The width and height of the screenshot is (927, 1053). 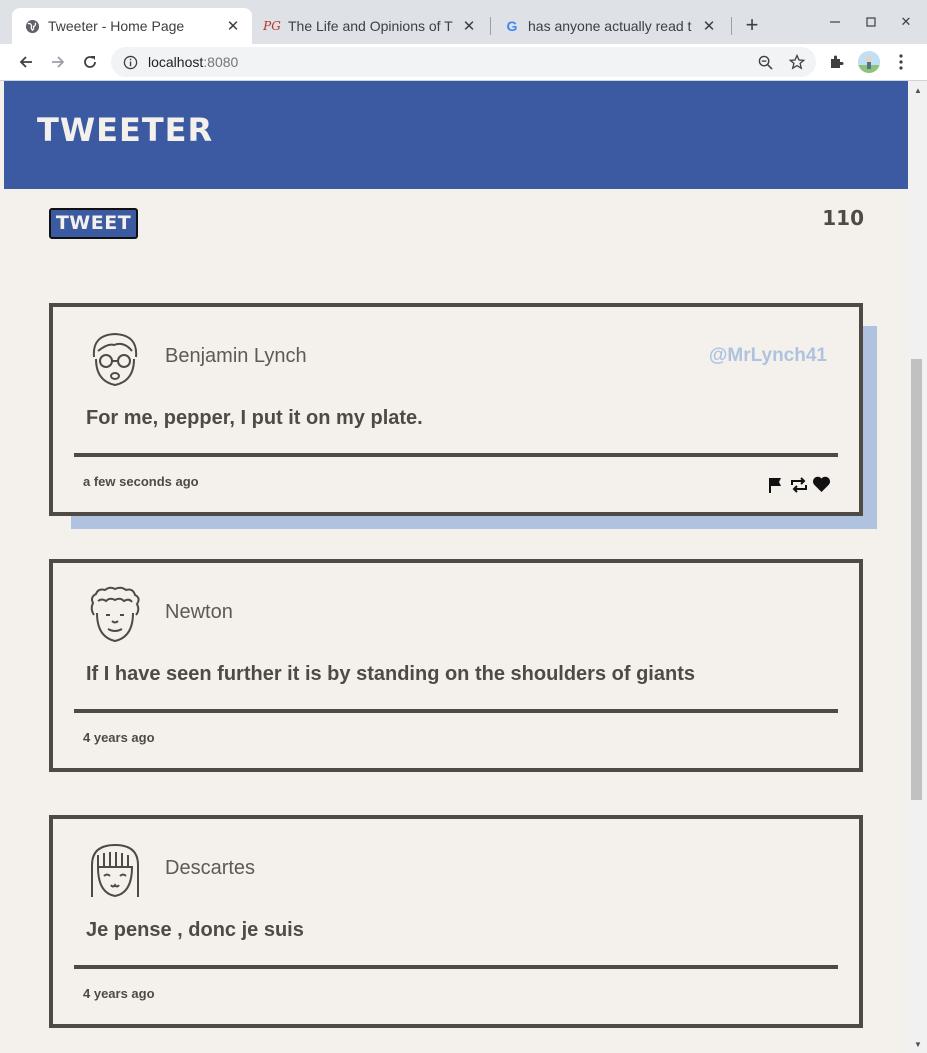 I want to click on project-gutenberg-icon: PG, so click(x=272, y=26).